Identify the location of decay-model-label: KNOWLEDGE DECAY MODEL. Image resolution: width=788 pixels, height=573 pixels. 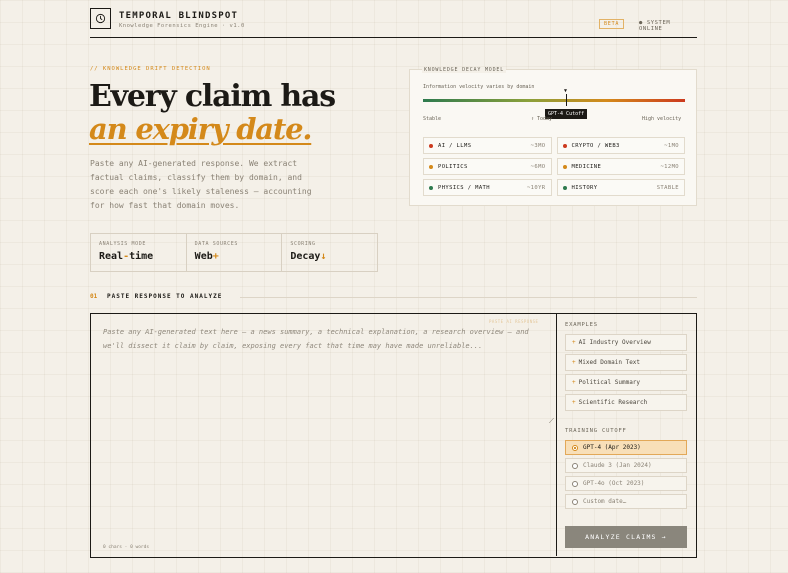
(464, 70).